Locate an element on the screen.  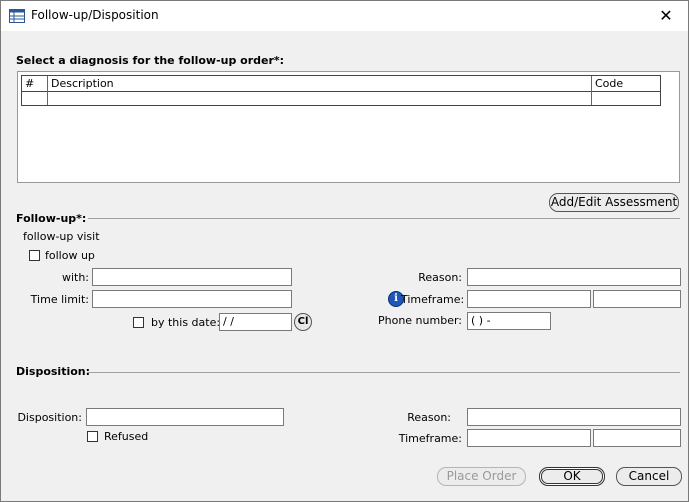
disposition-timeframe-label: Timeframe: is located at coordinates (430, 438).